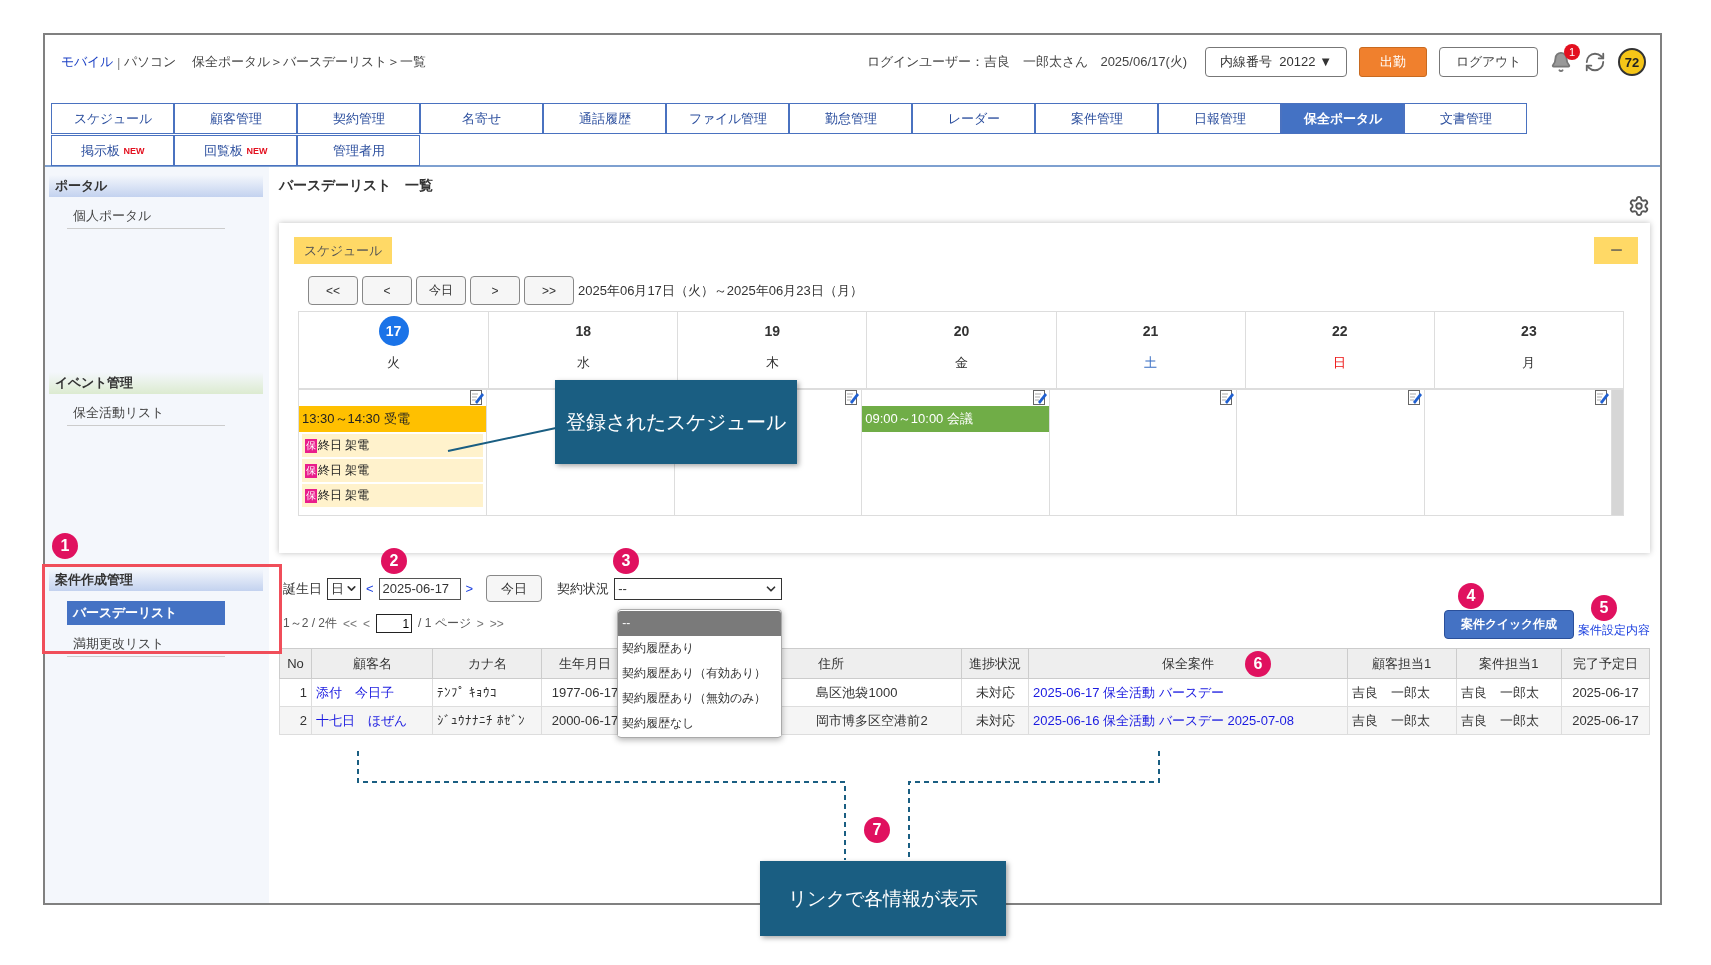 This screenshot has height=965, width=1711. I want to click on dropdown-option: 契約履歴なし, so click(700, 723).